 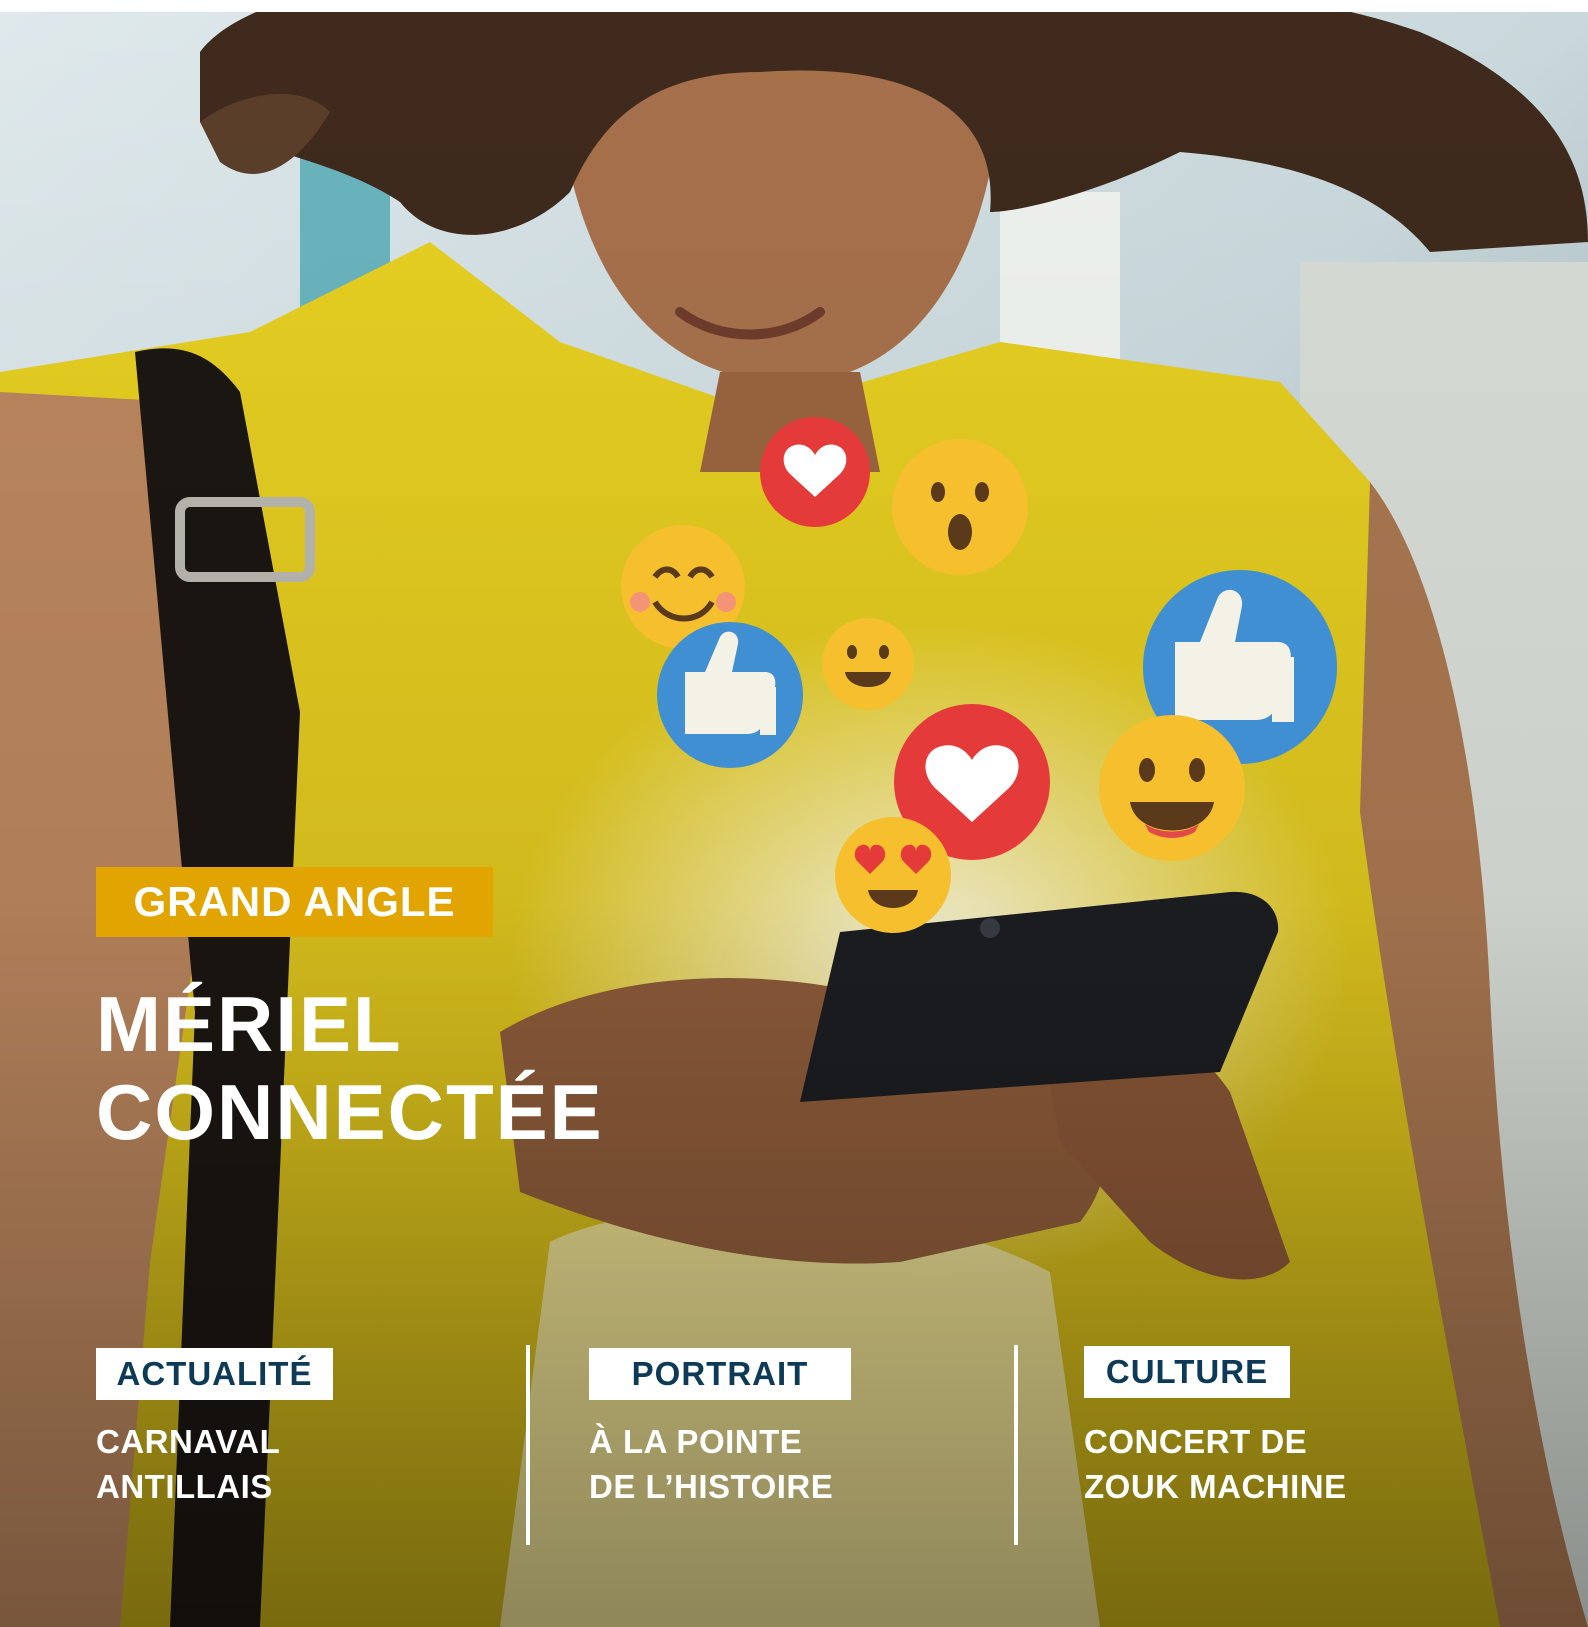 What do you see at coordinates (711, 1486) in the screenshot?
I see `rubrique-portrait-line-2: DE L’HISTOIRE` at bounding box center [711, 1486].